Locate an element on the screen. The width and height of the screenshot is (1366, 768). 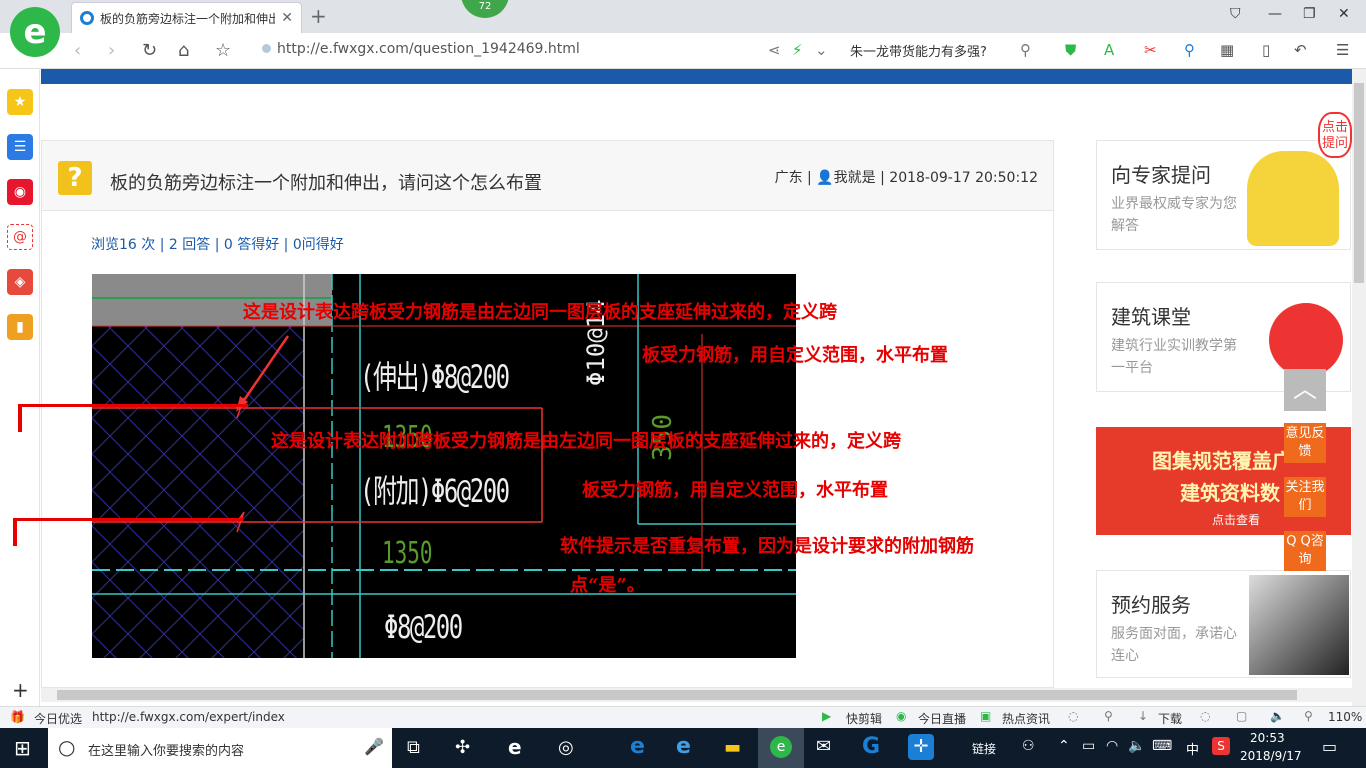
banner-cta: 点击查看 is located at coordinates (1236, 519).